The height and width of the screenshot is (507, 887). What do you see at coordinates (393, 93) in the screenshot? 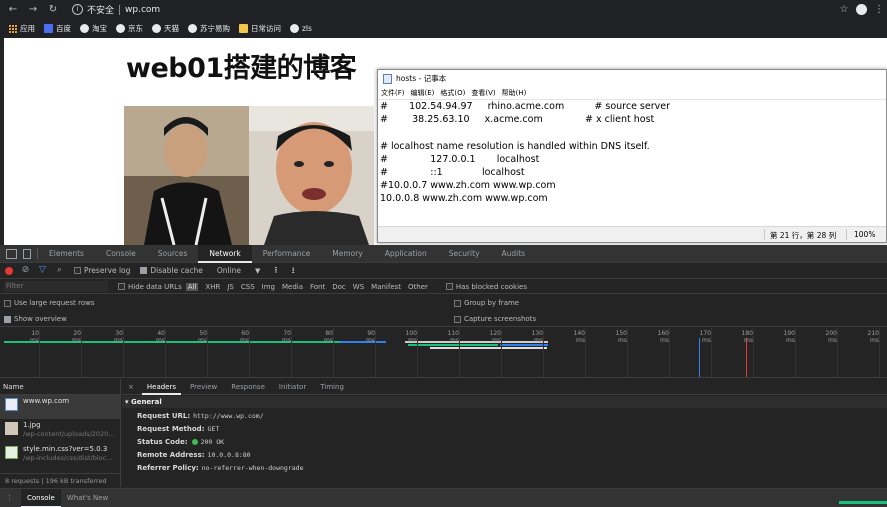
I see `notepad-menu-item: 文件(F)` at bounding box center [393, 93].